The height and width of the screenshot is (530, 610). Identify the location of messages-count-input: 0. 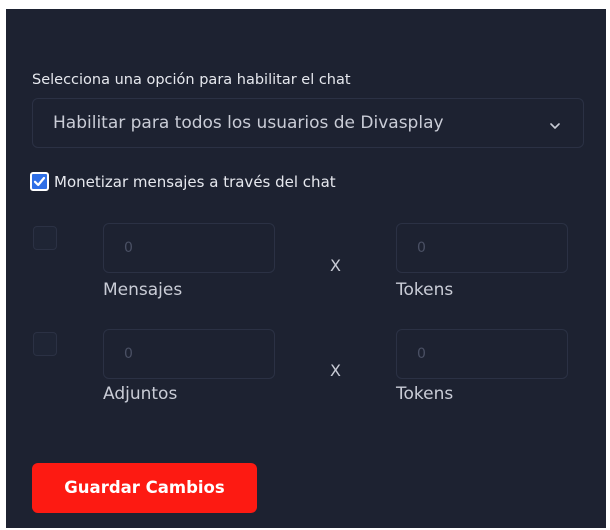
(189, 248).